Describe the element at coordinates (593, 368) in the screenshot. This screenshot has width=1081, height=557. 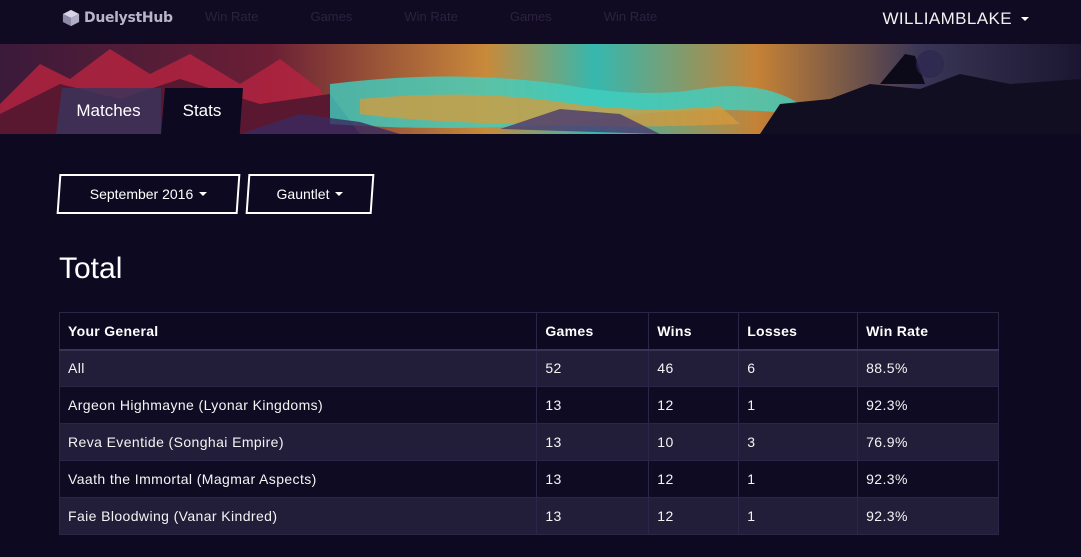
I see `cell-games: 52` at that location.